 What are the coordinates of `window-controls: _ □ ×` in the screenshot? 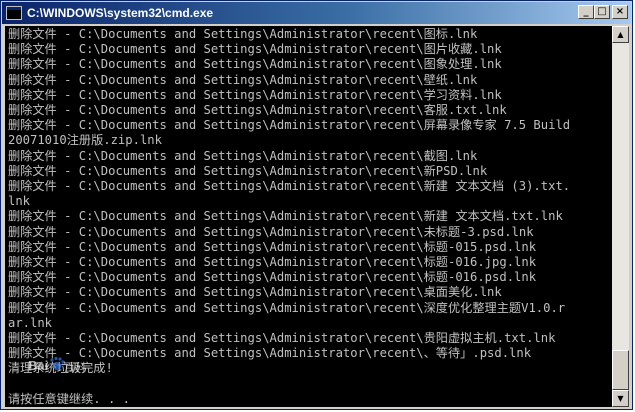 It's located at (603, 12).